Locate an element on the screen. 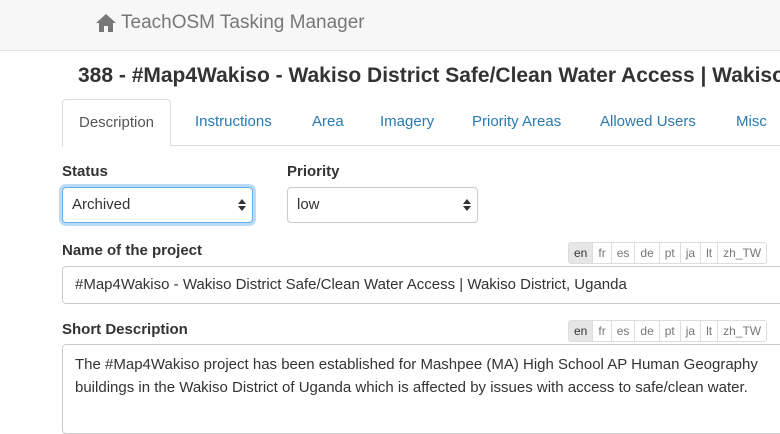 The width and height of the screenshot is (780, 434). status-value: Archived is located at coordinates (101, 204).